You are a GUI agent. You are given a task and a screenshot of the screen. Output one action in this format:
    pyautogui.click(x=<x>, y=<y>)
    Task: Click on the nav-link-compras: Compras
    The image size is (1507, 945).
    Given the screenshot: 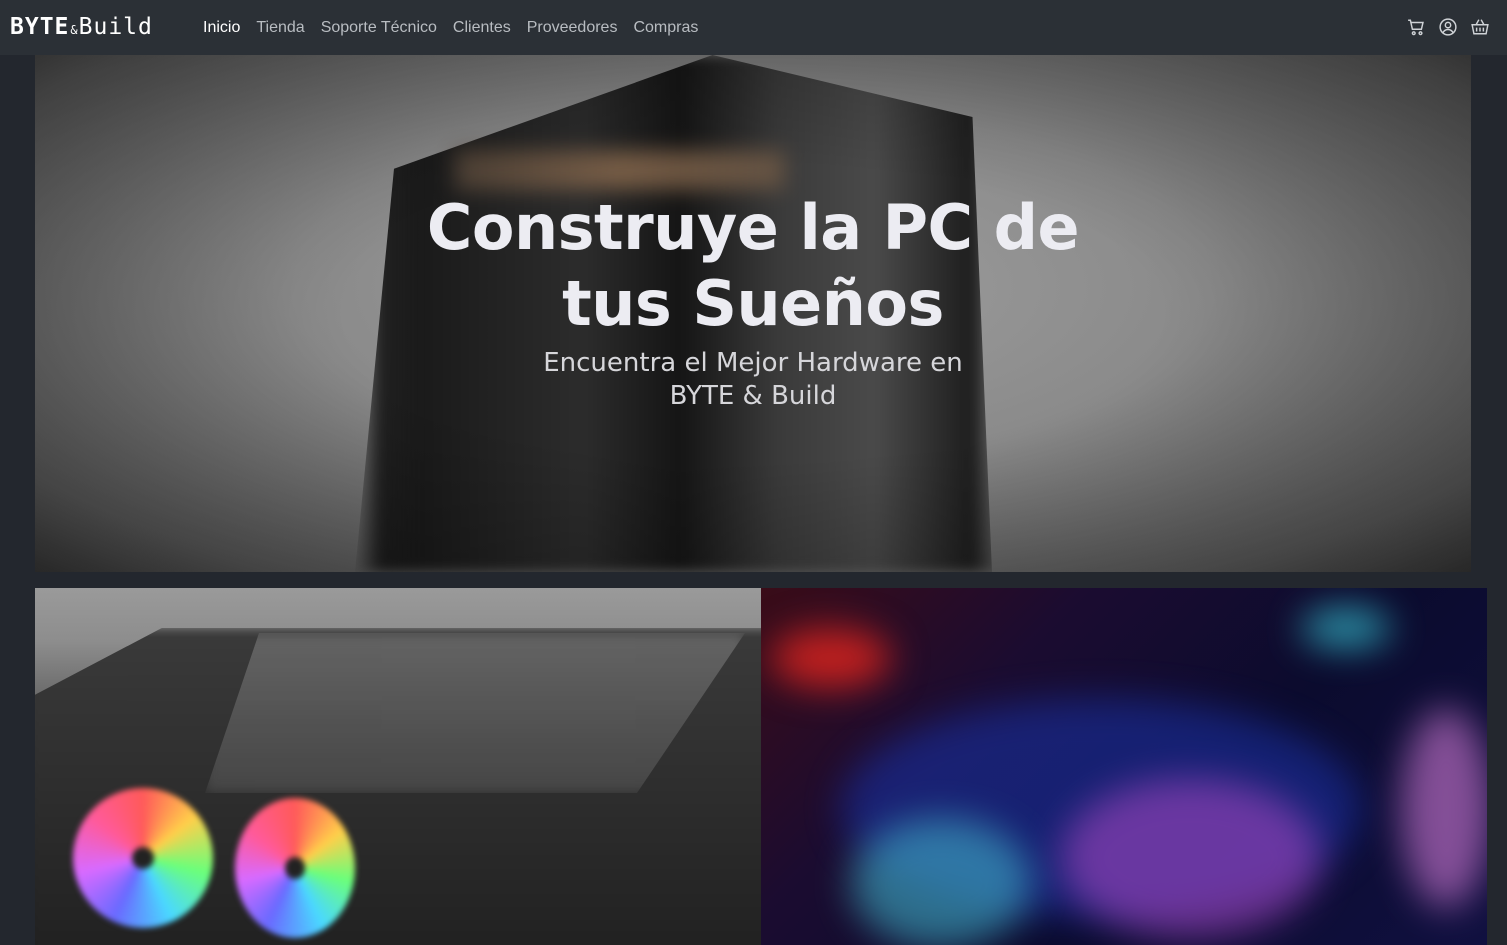 What is the action you would take?
    pyautogui.click(x=665, y=28)
    